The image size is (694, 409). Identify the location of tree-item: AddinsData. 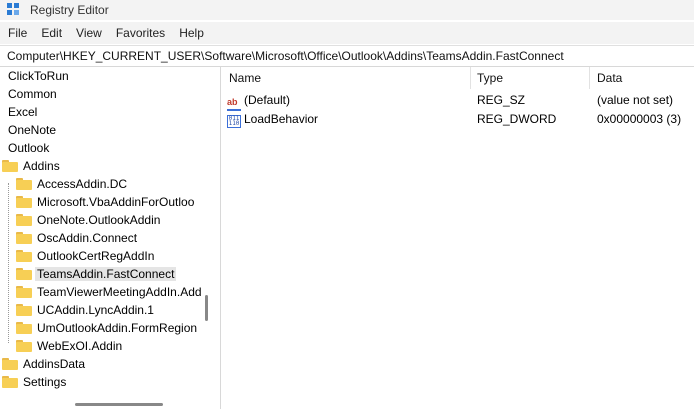
(44, 364).